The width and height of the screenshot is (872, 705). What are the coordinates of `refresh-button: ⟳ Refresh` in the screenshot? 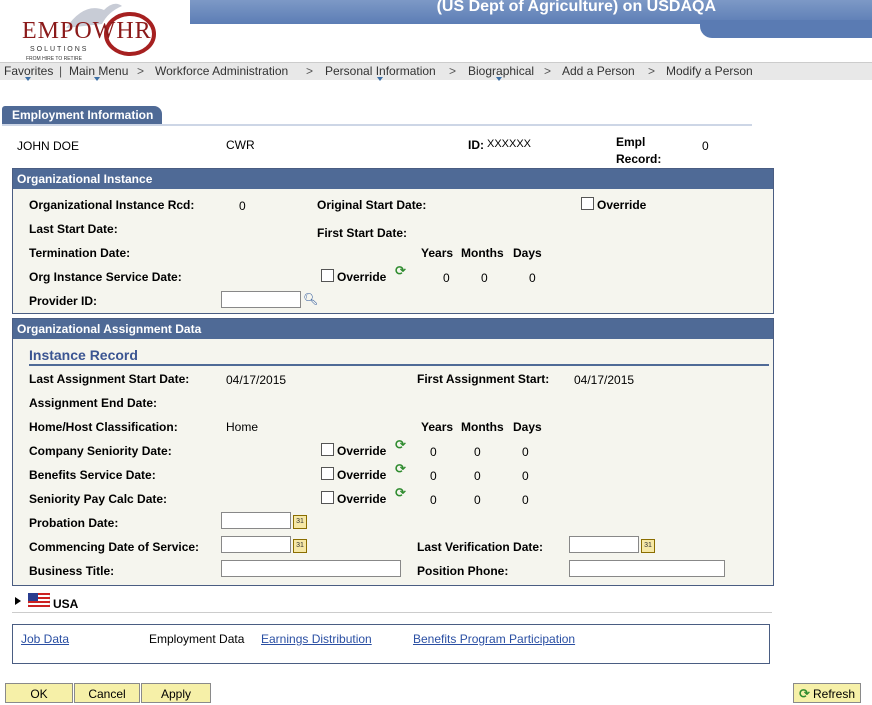 It's located at (827, 693).